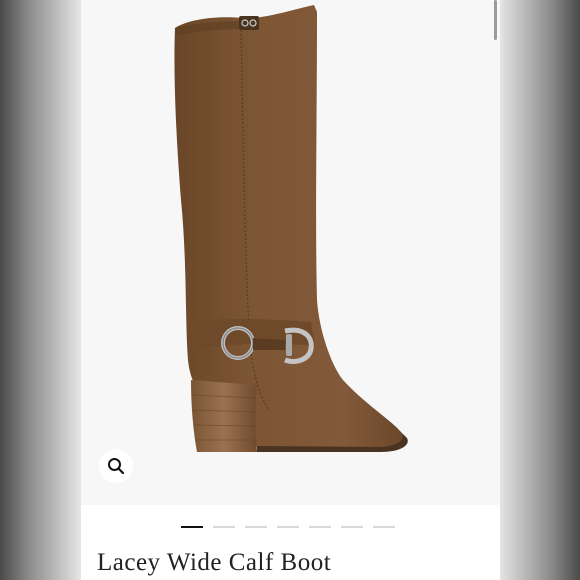 The height and width of the screenshot is (580, 580). What do you see at coordinates (40, 290) in the screenshot?
I see `blurred-backdrop-left` at bounding box center [40, 290].